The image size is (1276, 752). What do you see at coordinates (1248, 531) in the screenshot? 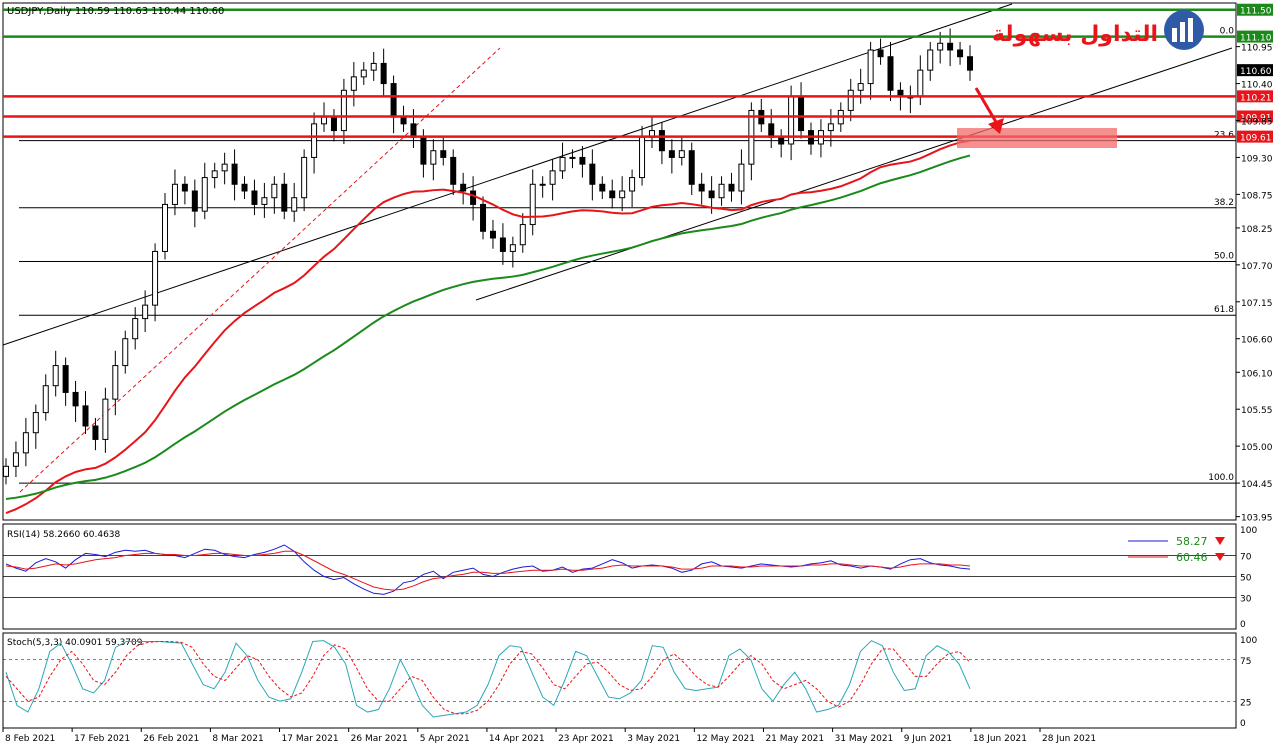
I see `rsi-level-label: 100` at bounding box center [1248, 531].